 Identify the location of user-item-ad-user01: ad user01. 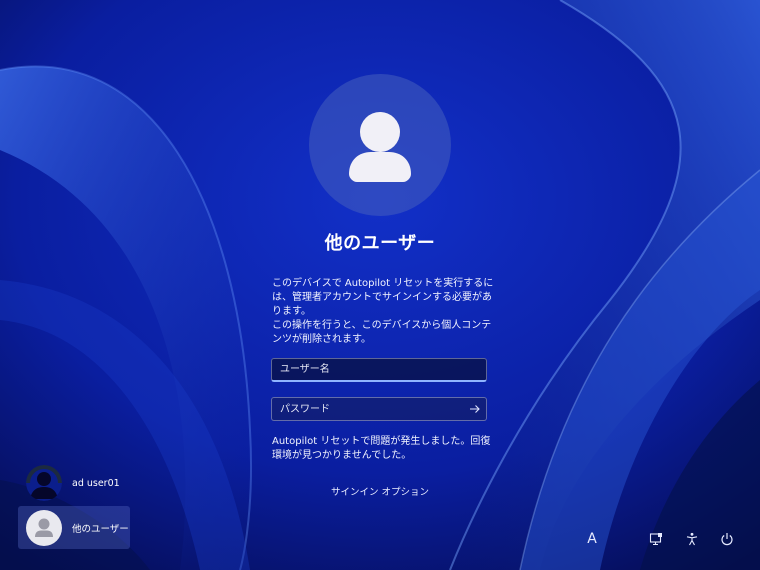
(74, 483).